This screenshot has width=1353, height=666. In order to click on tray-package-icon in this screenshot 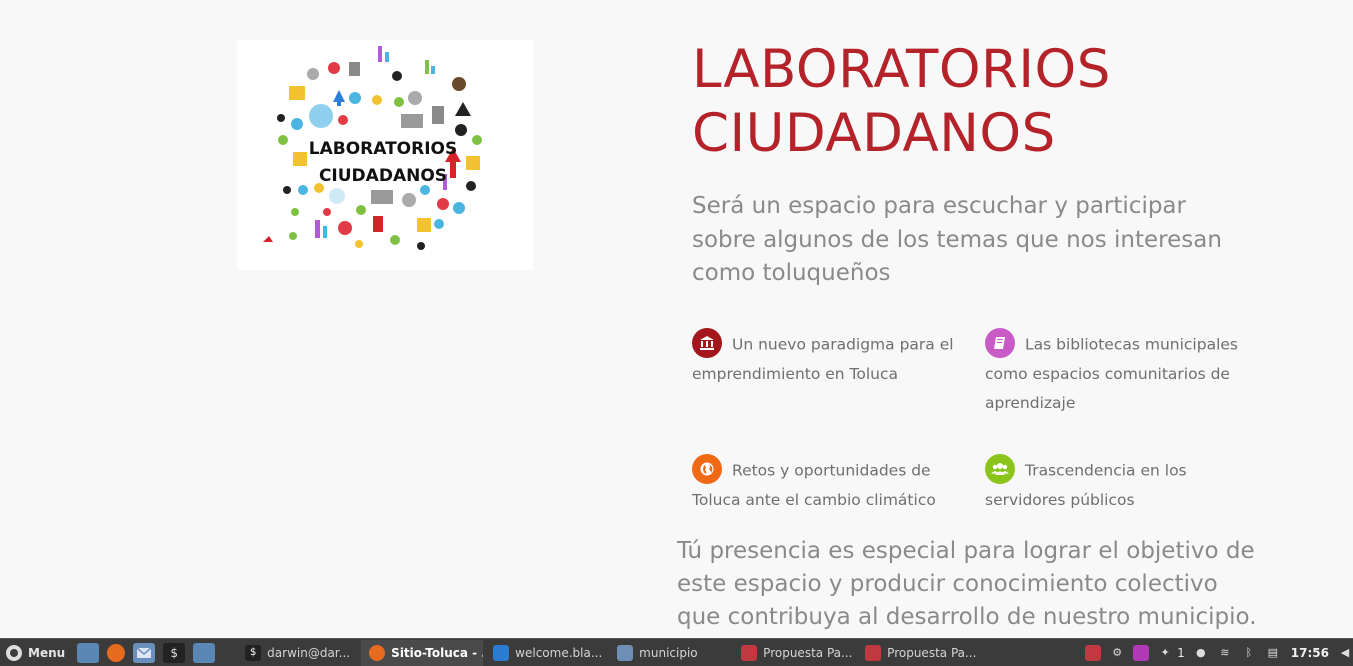, I will do `click(1141, 652)`.